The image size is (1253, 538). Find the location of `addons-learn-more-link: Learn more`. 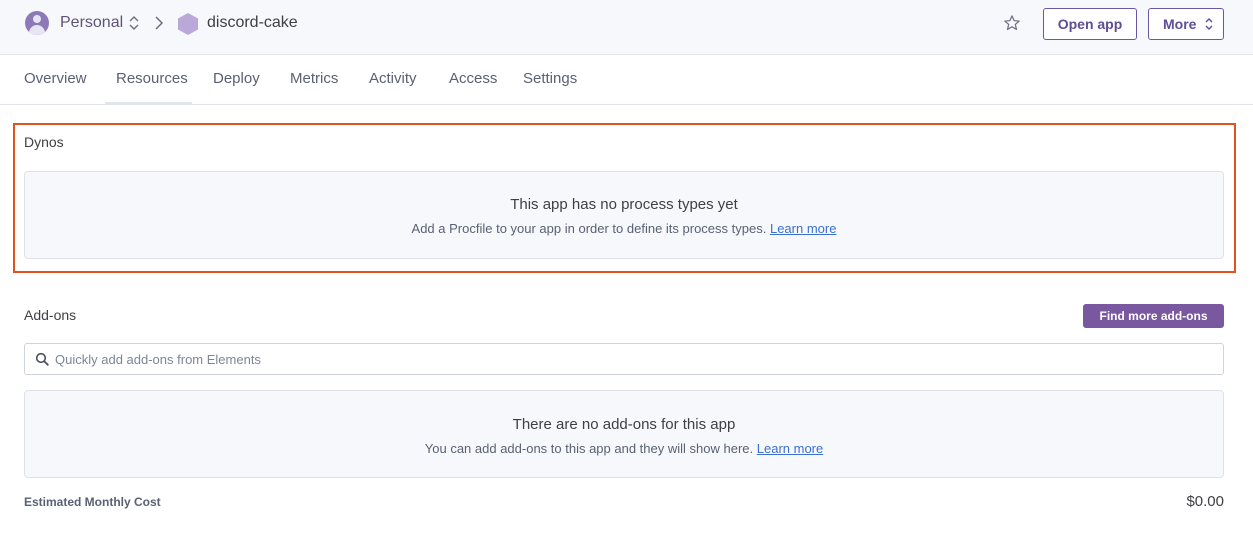

addons-learn-more-link: Learn more is located at coordinates (790, 448).